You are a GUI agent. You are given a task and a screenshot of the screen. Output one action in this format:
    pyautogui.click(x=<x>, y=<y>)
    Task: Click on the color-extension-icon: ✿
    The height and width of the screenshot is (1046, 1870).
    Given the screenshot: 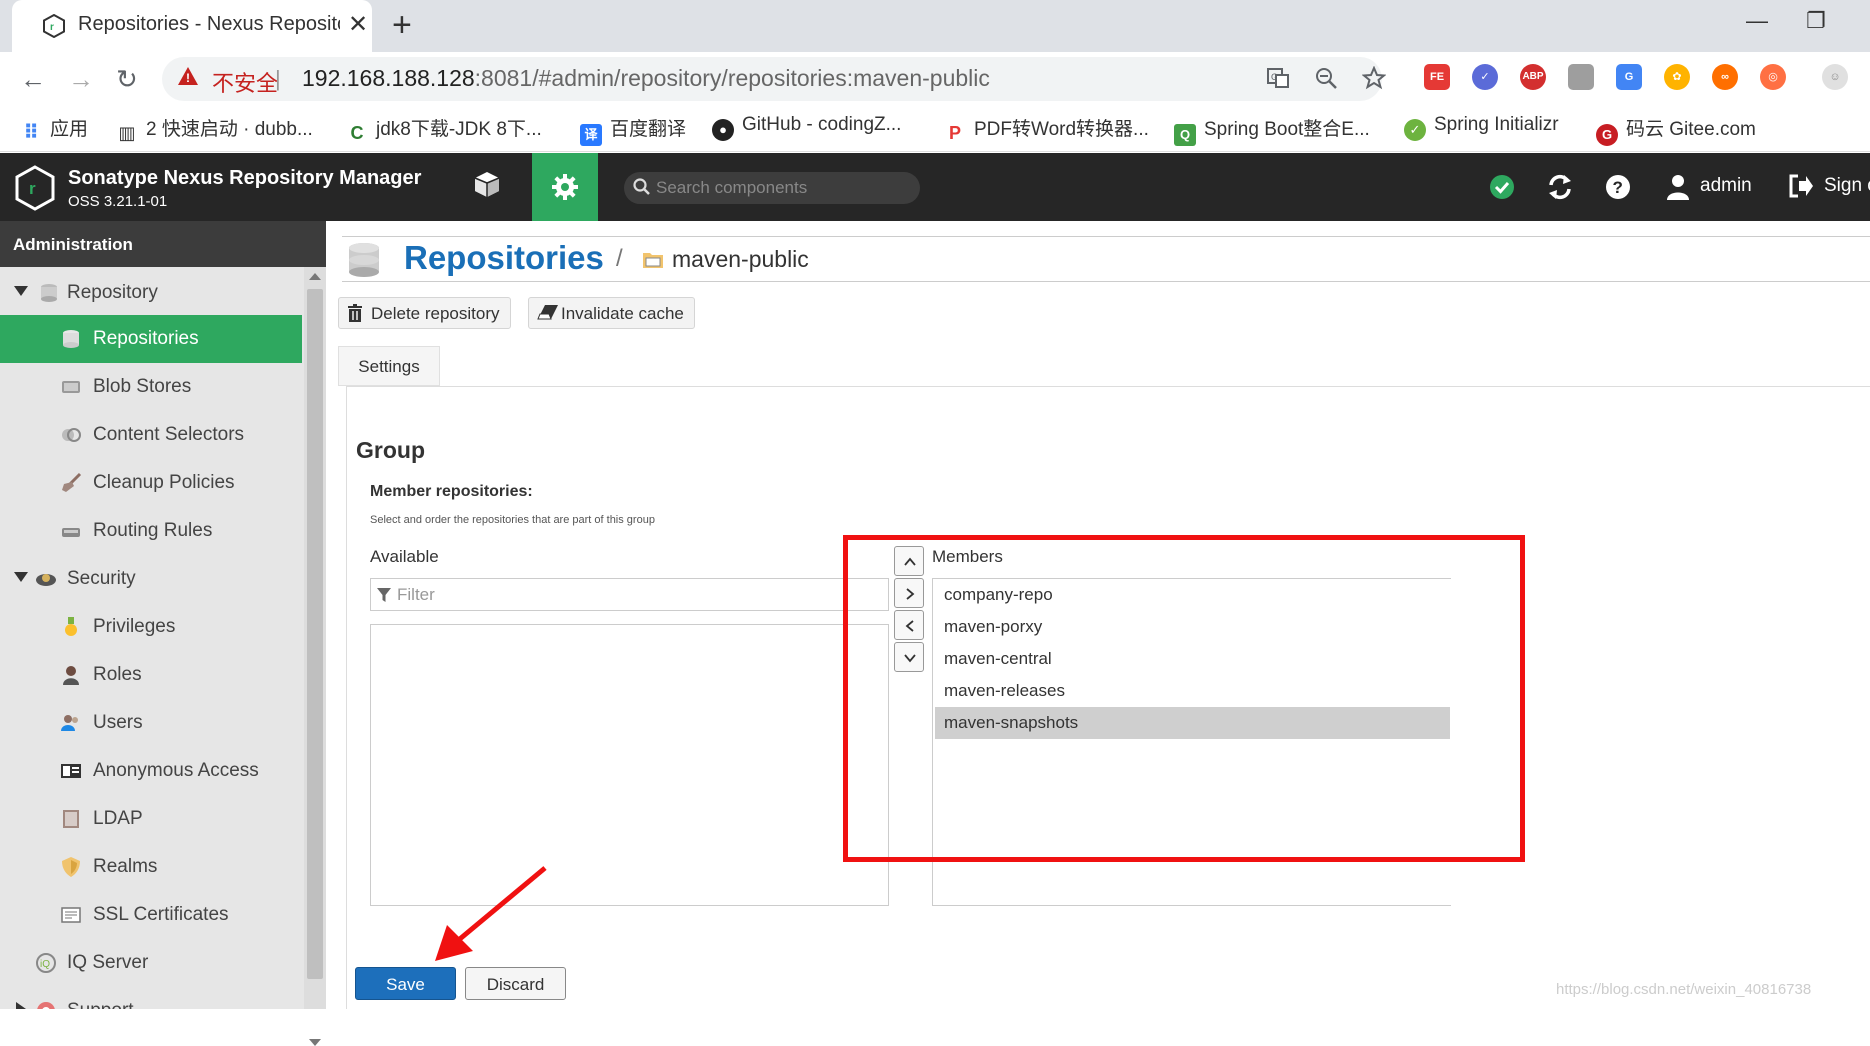 What is the action you would take?
    pyautogui.click(x=1677, y=77)
    